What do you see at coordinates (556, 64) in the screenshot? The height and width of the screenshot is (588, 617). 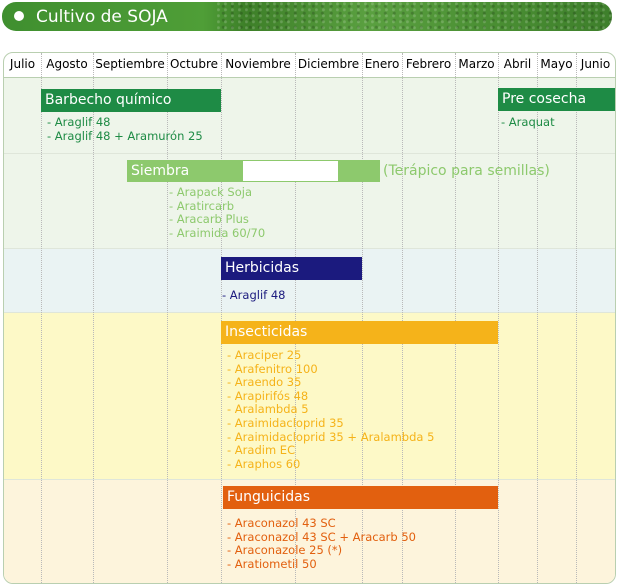 I see `month-label: Mayo` at bounding box center [556, 64].